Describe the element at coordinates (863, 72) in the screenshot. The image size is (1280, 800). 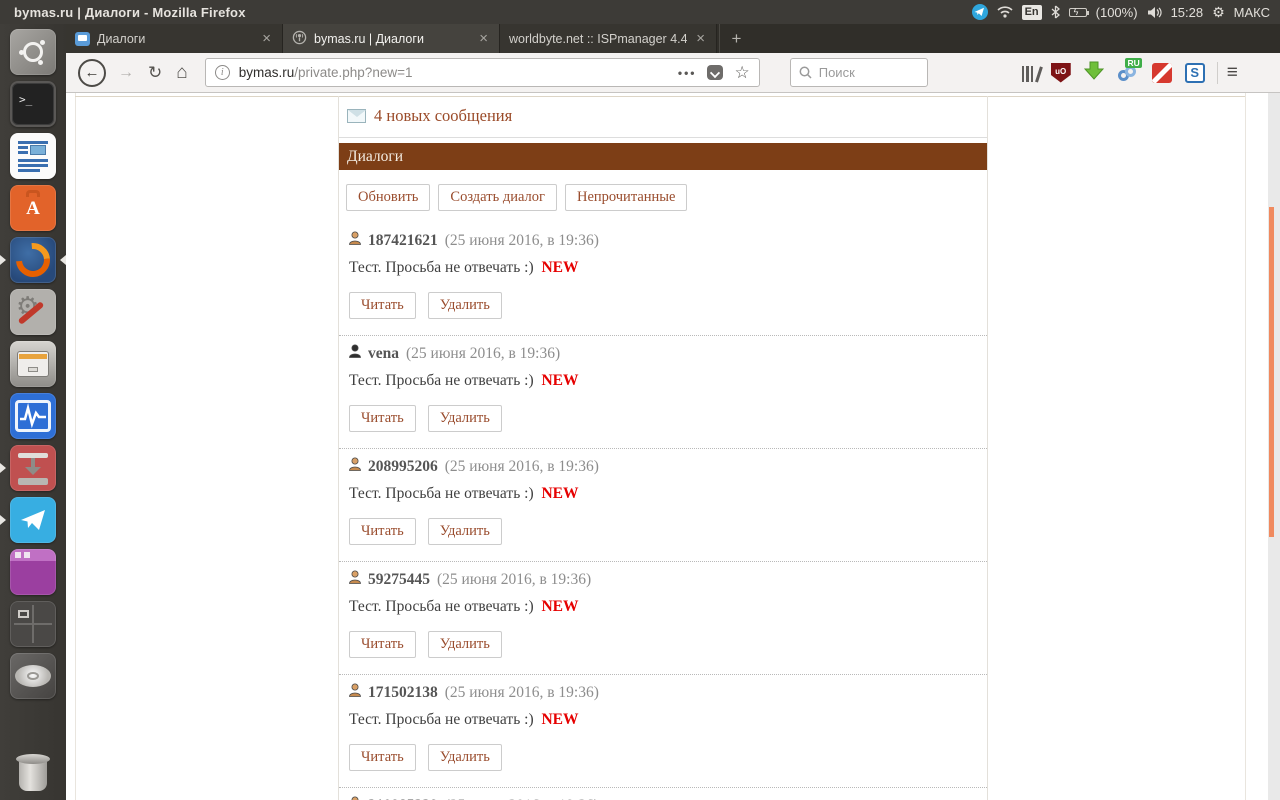
I see `search-input` at that location.